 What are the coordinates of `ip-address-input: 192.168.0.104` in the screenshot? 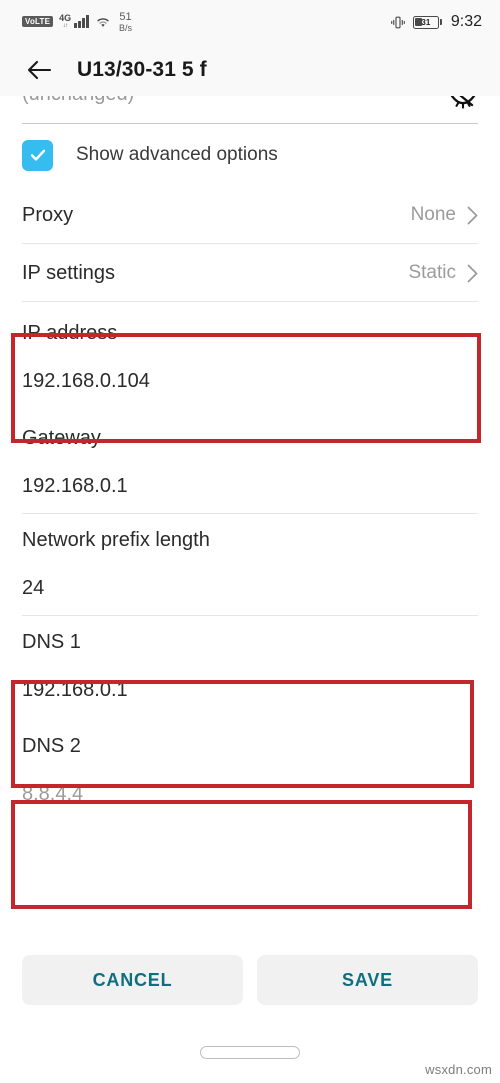 It's located at (250, 381).